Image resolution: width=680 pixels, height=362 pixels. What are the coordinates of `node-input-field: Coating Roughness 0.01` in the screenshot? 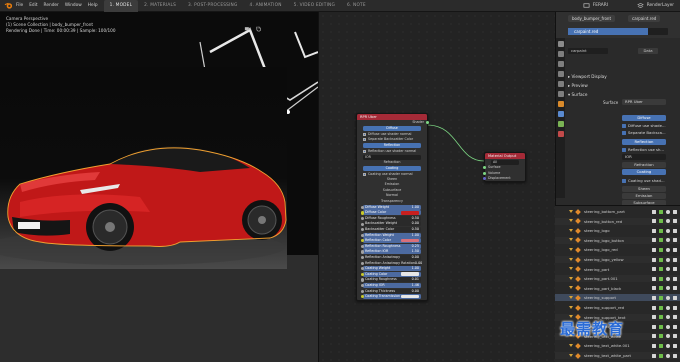 It's located at (391, 280).